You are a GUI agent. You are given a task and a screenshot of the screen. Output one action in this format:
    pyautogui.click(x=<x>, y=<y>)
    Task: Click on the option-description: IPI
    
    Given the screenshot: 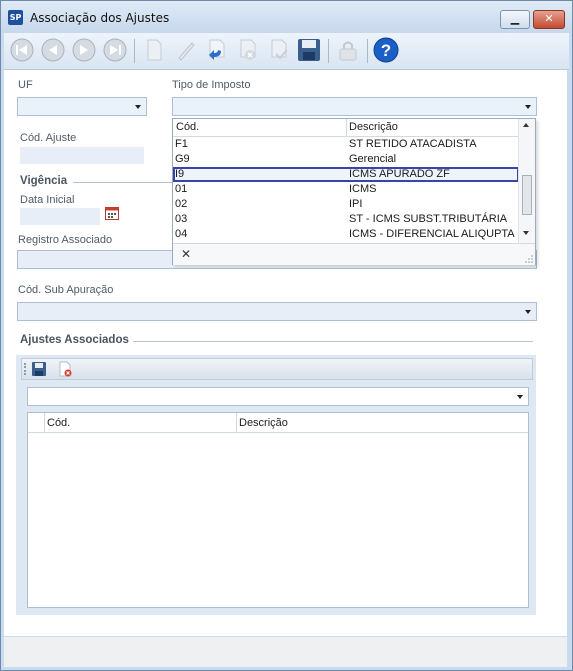 What is the action you would take?
    pyautogui.click(x=356, y=204)
    